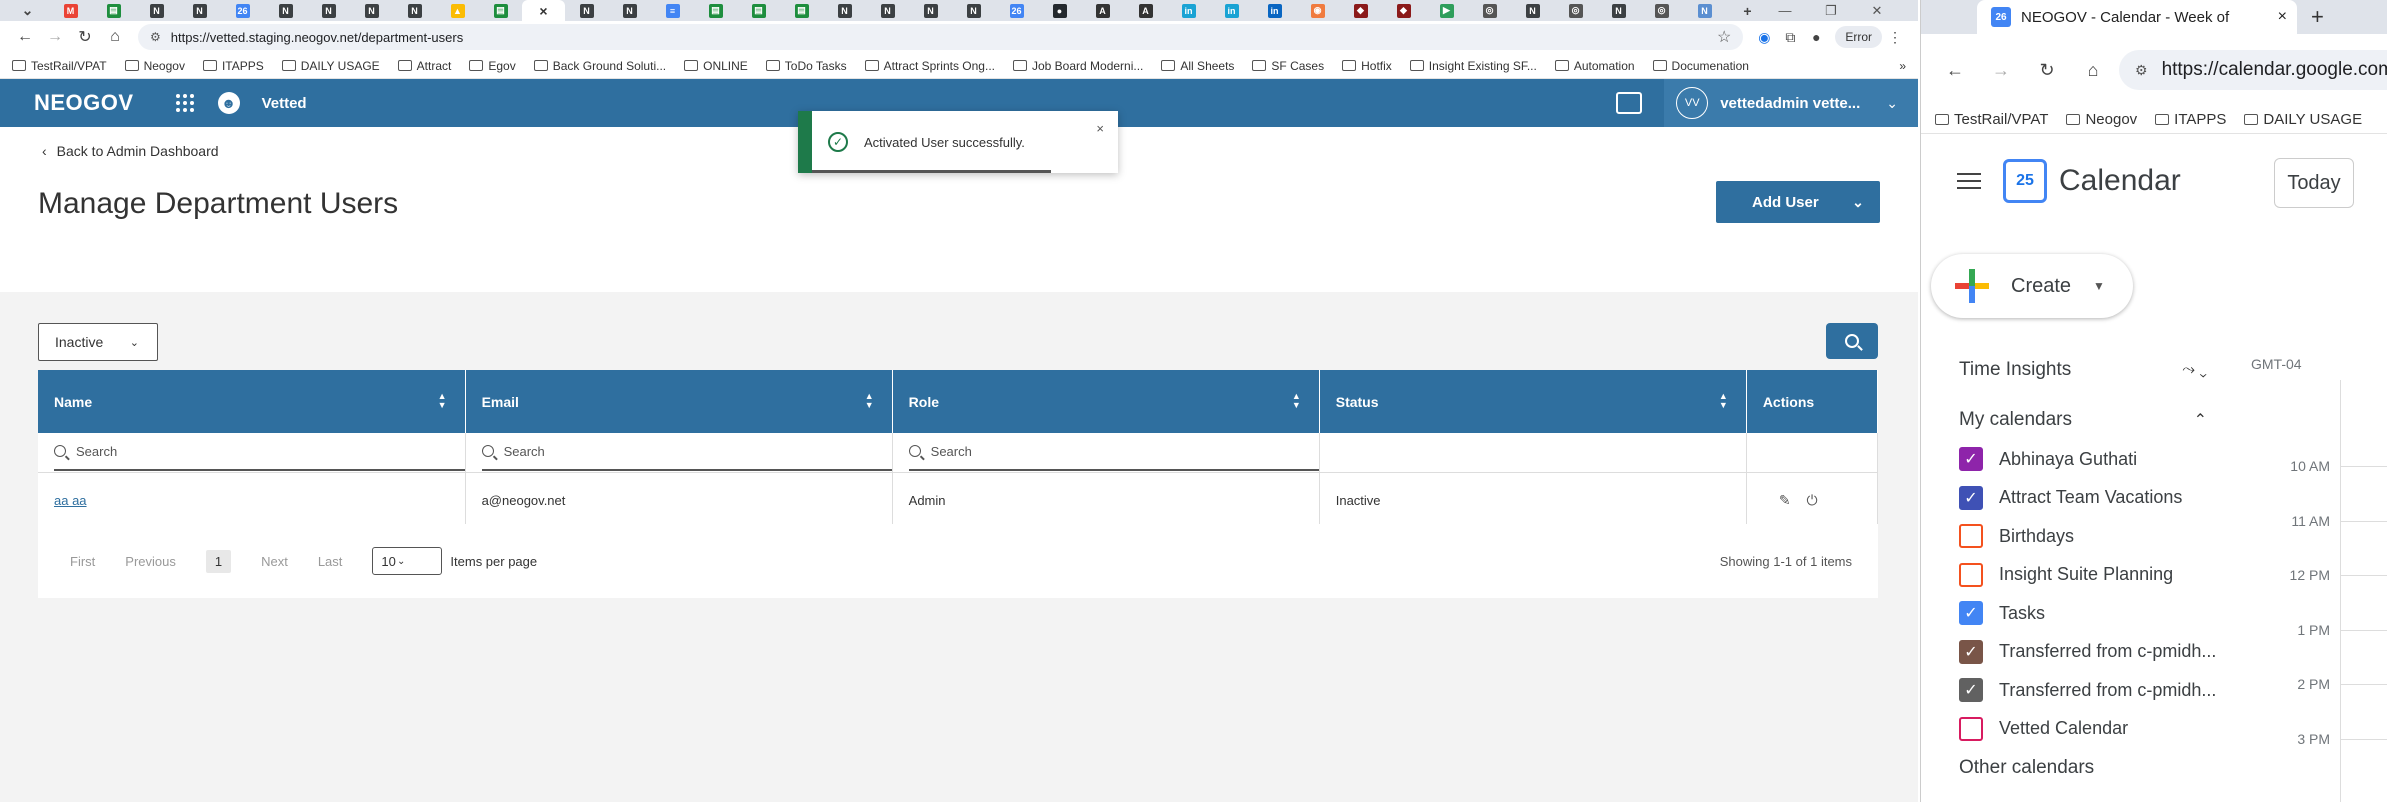  I want to click on neogov-logo: NEOGOV, so click(84, 103).